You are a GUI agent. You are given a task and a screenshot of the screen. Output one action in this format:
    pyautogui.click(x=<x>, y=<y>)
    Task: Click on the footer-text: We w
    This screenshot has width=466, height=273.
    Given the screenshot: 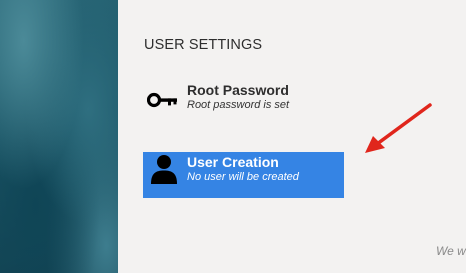 What is the action you would take?
    pyautogui.click(x=451, y=251)
    